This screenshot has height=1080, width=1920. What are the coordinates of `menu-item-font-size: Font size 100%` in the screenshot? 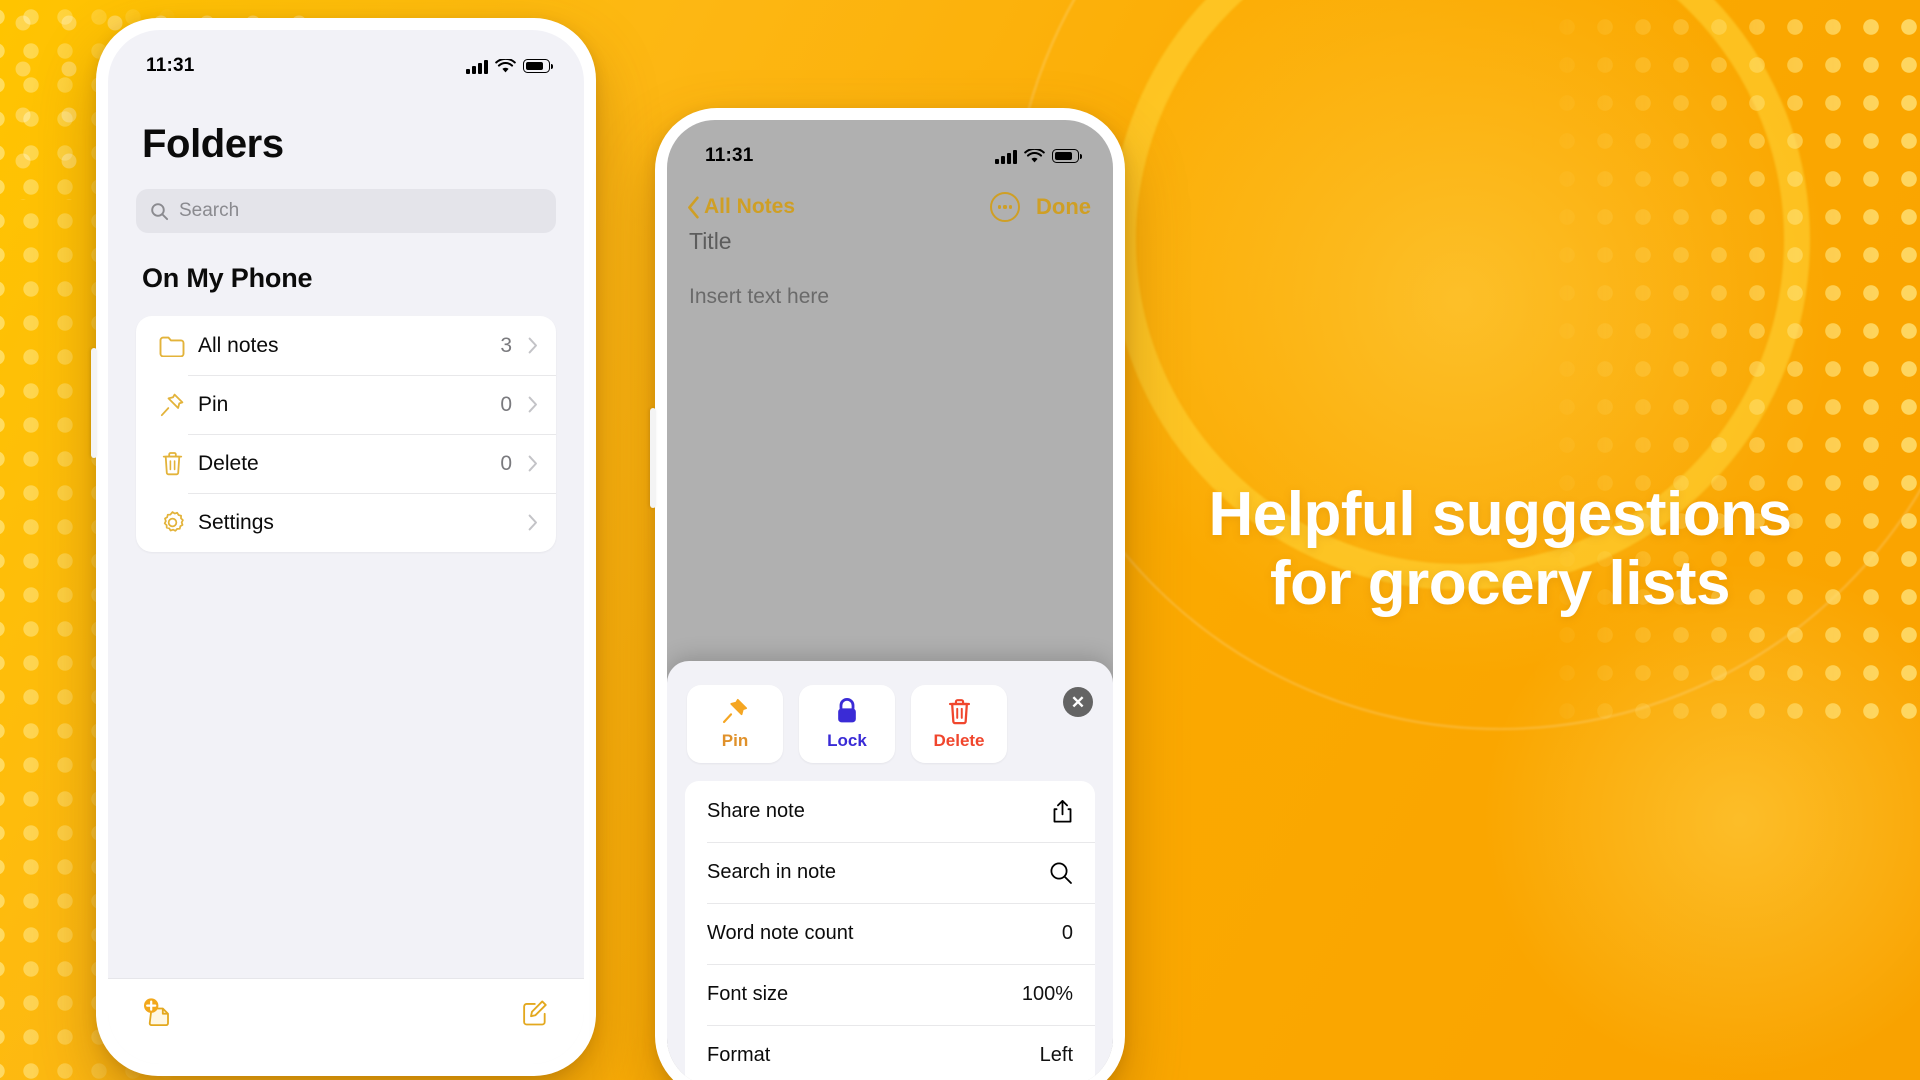 It's located at (890, 994).